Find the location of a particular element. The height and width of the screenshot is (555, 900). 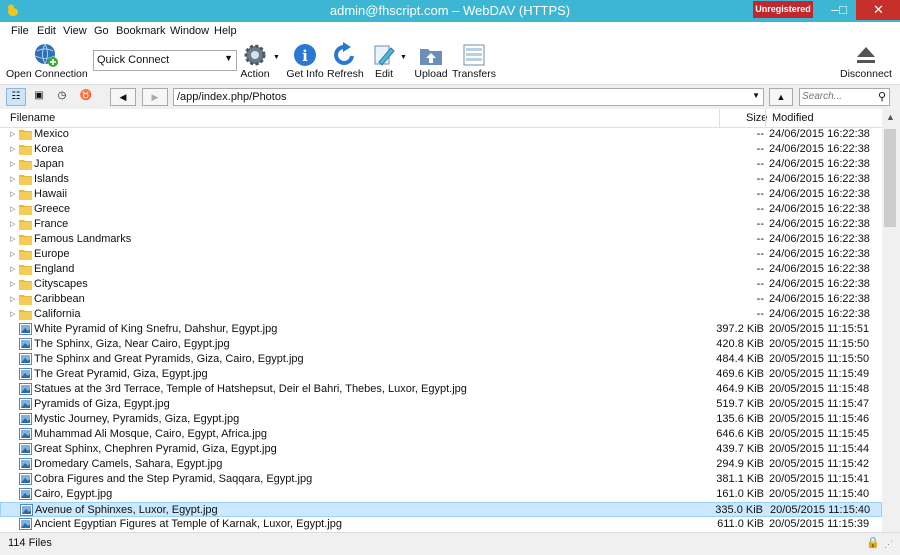

action-button: Action is located at coordinates (255, 62).